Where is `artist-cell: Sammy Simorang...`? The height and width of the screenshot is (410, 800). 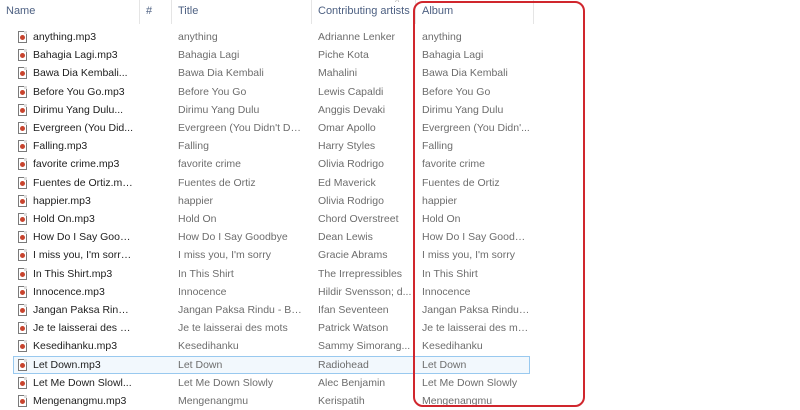
artist-cell: Sammy Simorang... is located at coordinates (364, 346).